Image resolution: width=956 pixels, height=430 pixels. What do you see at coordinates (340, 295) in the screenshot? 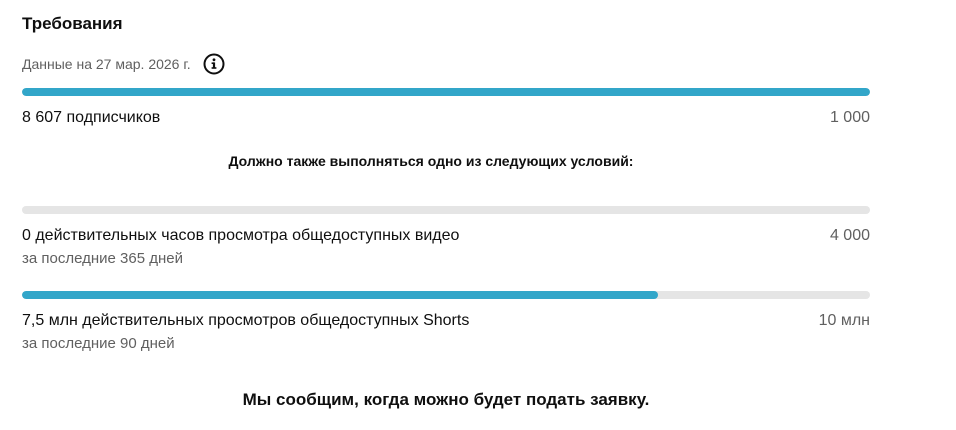
I see `shorts-views-progress-fill` at bounding box center [340, 295].